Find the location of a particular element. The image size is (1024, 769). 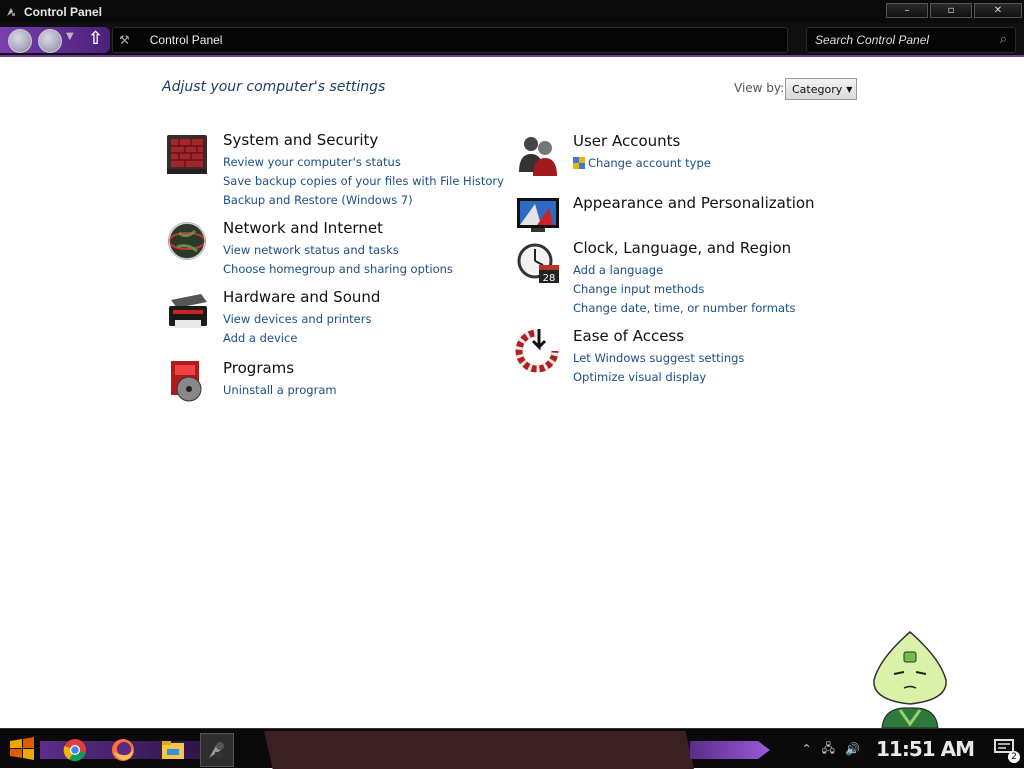

link-change-account-type: Change account type is located at coordinates (642, 163).